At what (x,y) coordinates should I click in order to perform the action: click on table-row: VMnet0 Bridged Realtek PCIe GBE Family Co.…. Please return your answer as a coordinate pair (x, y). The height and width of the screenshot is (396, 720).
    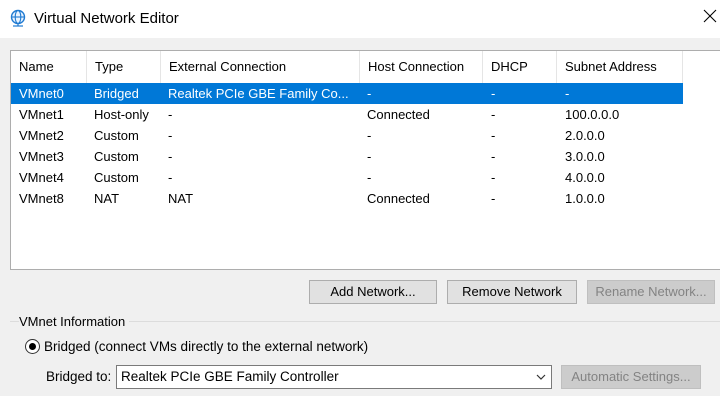
    Looking at the image, I should click on (347, 93).